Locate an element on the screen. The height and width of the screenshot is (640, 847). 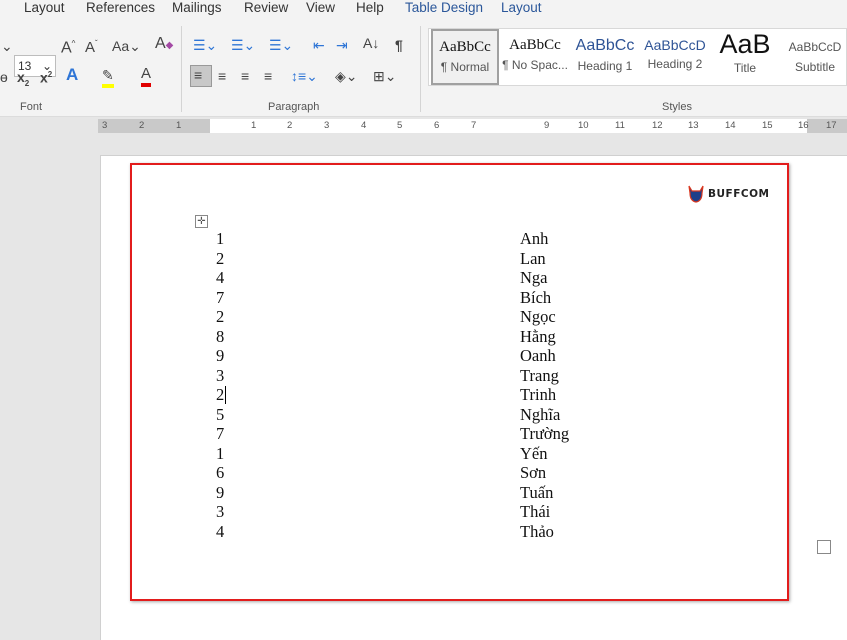
table-cell-name: Ngọc is located at coordinates (538, 317).